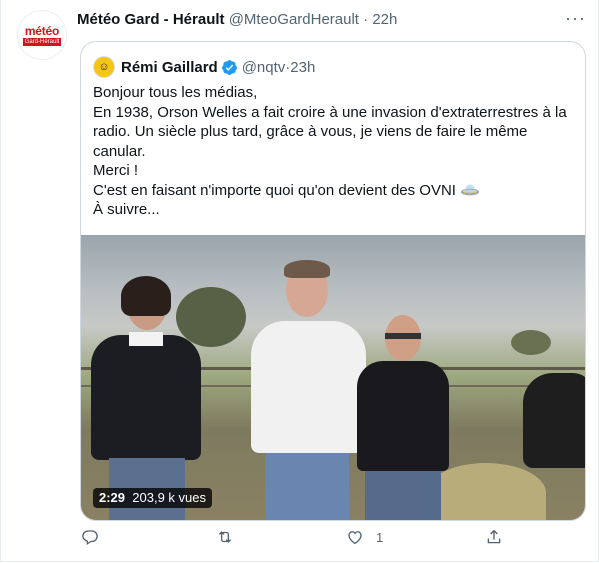 The height and width of the screenshot is (563, 599). I want to click on cow, so click(554, 420).